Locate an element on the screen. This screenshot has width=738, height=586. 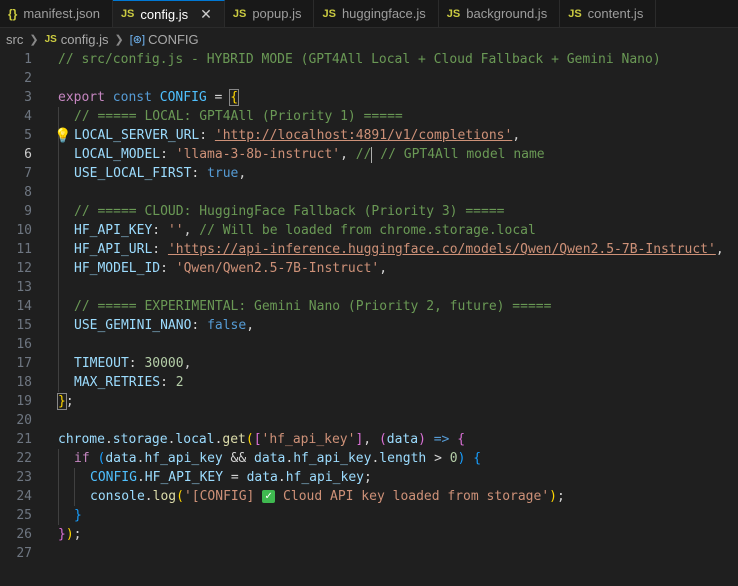
string: '' is located at coordinates (175, 230).